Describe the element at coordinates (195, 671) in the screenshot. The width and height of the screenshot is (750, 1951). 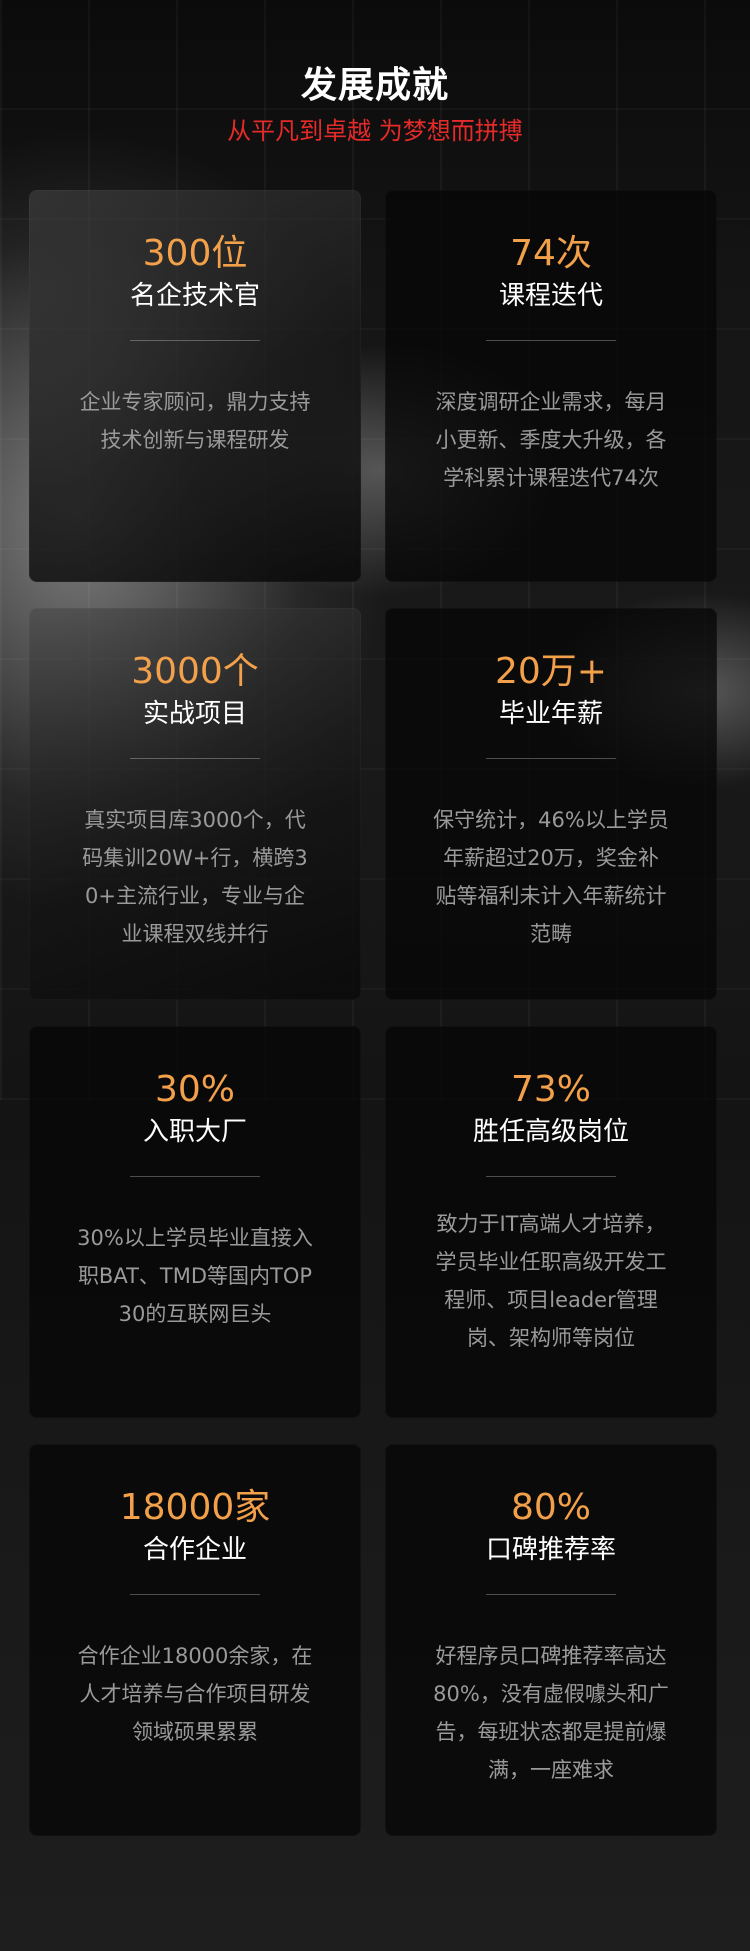
I see `card-stat: 3000个` at that location.